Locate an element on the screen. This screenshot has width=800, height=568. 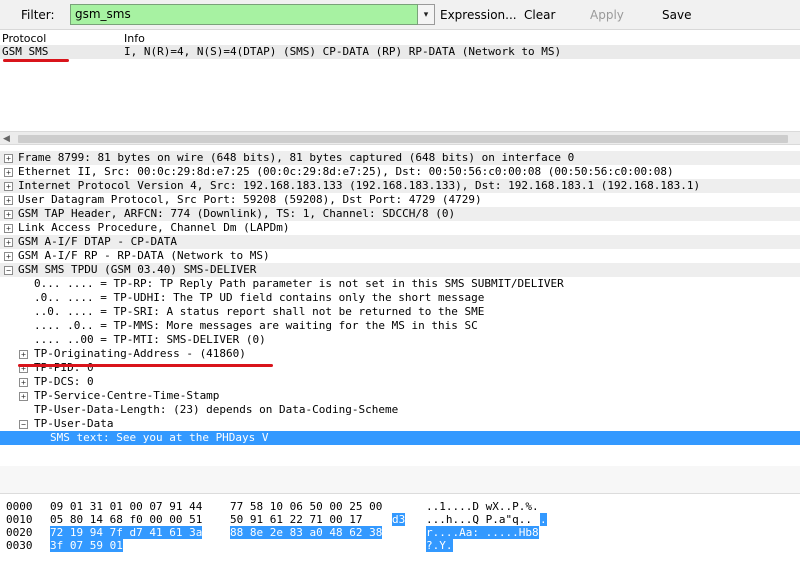
filter-label: Filter: is located at coordinates (38, 15).